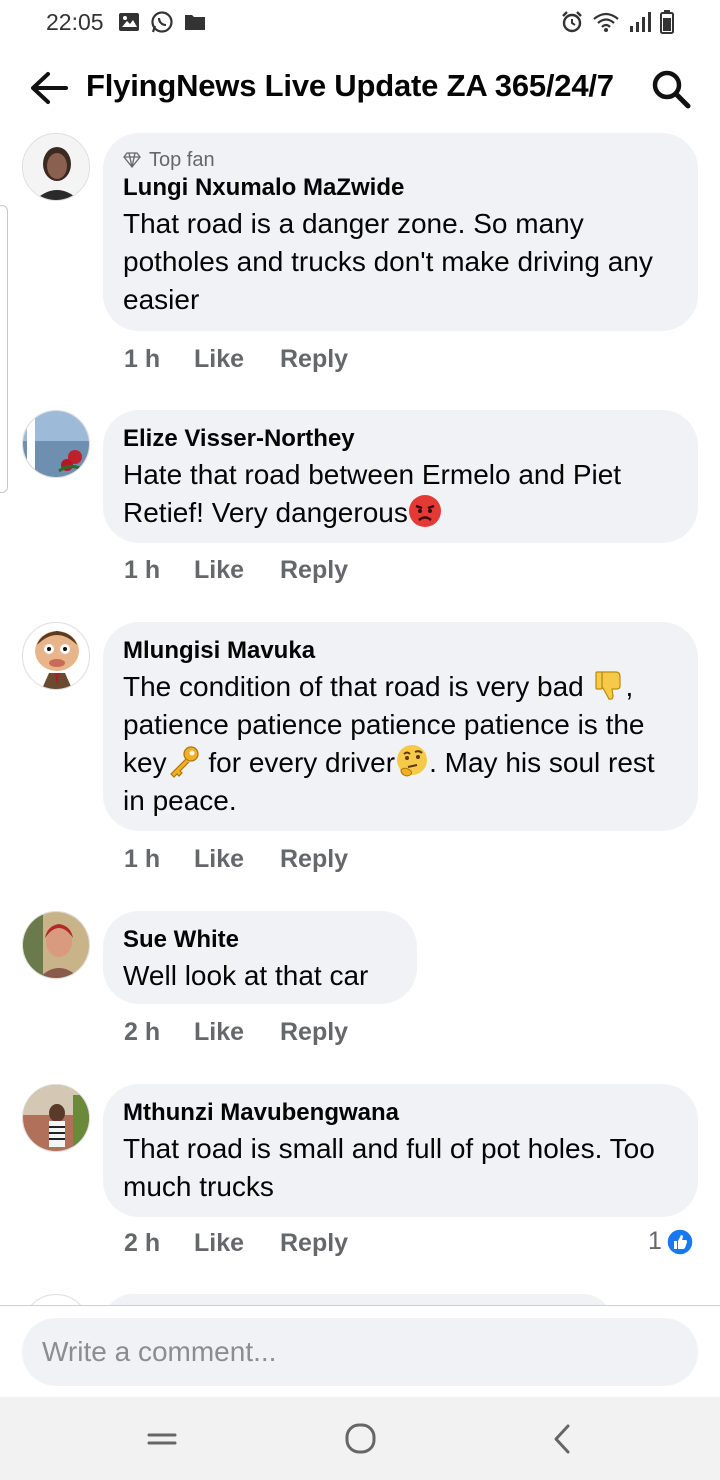 The height and width of the screenshot is (1480, 720). I want to click on scrollbar, so click(4, 349).